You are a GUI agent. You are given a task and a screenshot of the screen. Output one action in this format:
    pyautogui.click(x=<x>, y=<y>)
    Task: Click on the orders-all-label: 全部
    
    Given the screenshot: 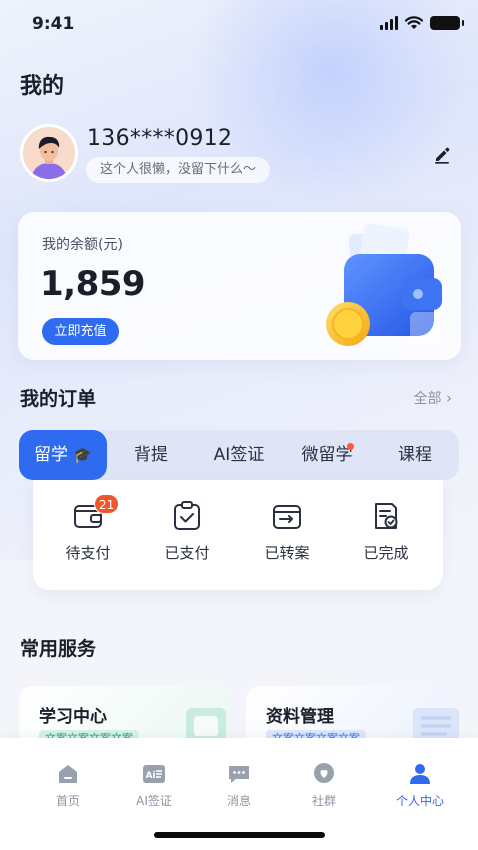 What is the action you would take?
    pyautogui.click(x=427, y=399)
    